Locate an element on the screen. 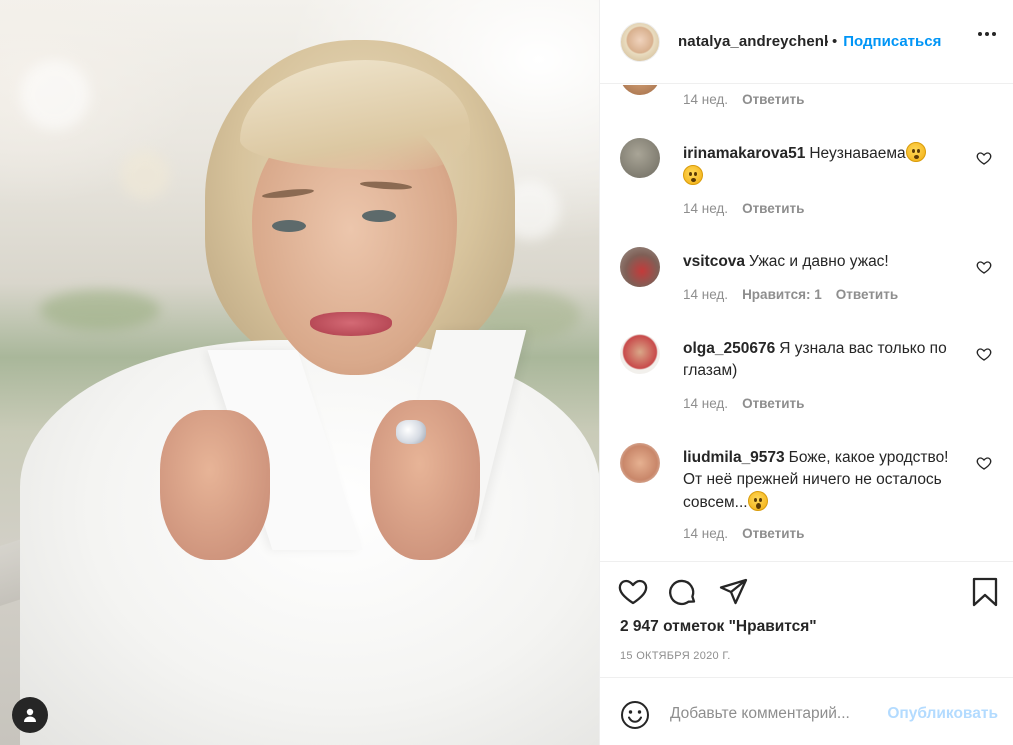  post-date: 15 ОКТЯБРЯ 2020 Г. is located at coordinates (675, 656).